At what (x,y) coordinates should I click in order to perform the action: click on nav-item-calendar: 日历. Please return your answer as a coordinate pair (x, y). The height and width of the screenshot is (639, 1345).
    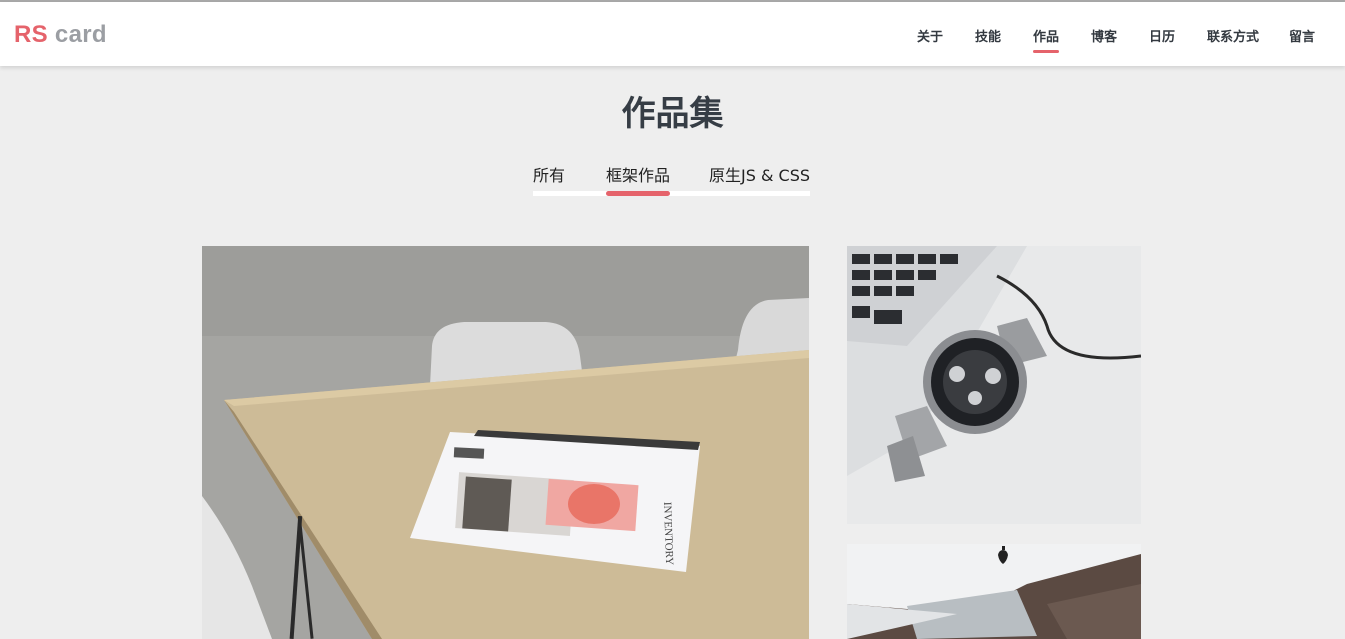
    Looking at the image, I should click on (1162, 38).